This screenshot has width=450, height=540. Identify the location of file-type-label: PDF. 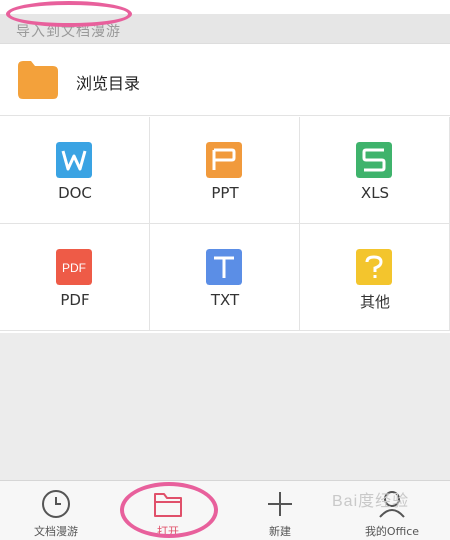
(75, 300).